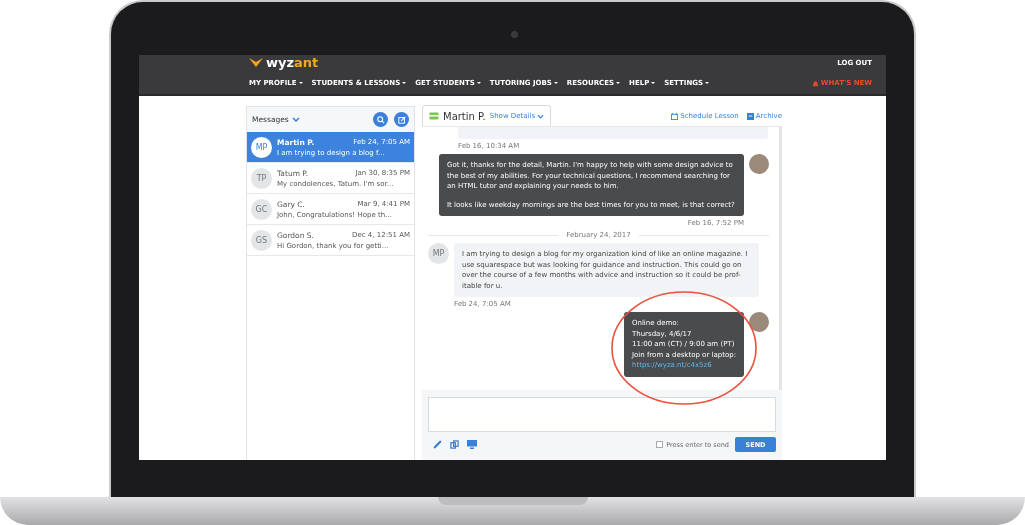 This screenshot has height=525, width=1025. I want to click on camera-icon, so click(514, 34).